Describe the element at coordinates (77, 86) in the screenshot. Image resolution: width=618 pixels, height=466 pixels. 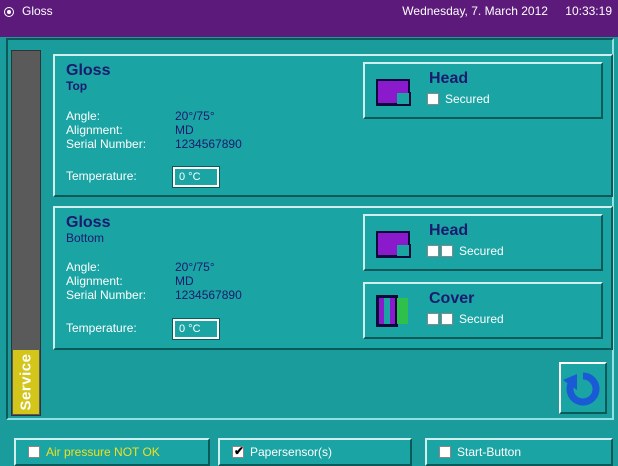
I see `panel-subtitle: Top` at that location.